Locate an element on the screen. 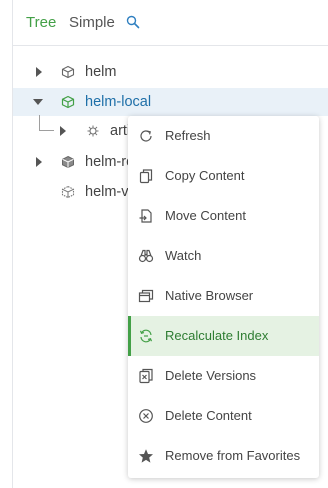 This screenshot has height=488, width=328. tree-node-helm-local: helm-local is located at coordinates (170, 102).